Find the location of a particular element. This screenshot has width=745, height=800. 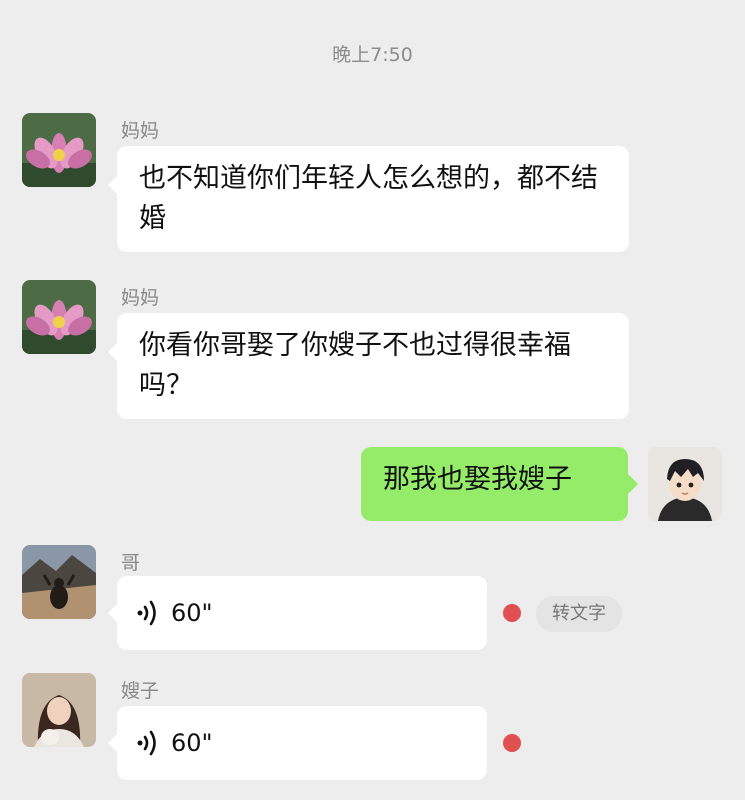

avatar-sister-in-law is located at coordinates (59, 710).